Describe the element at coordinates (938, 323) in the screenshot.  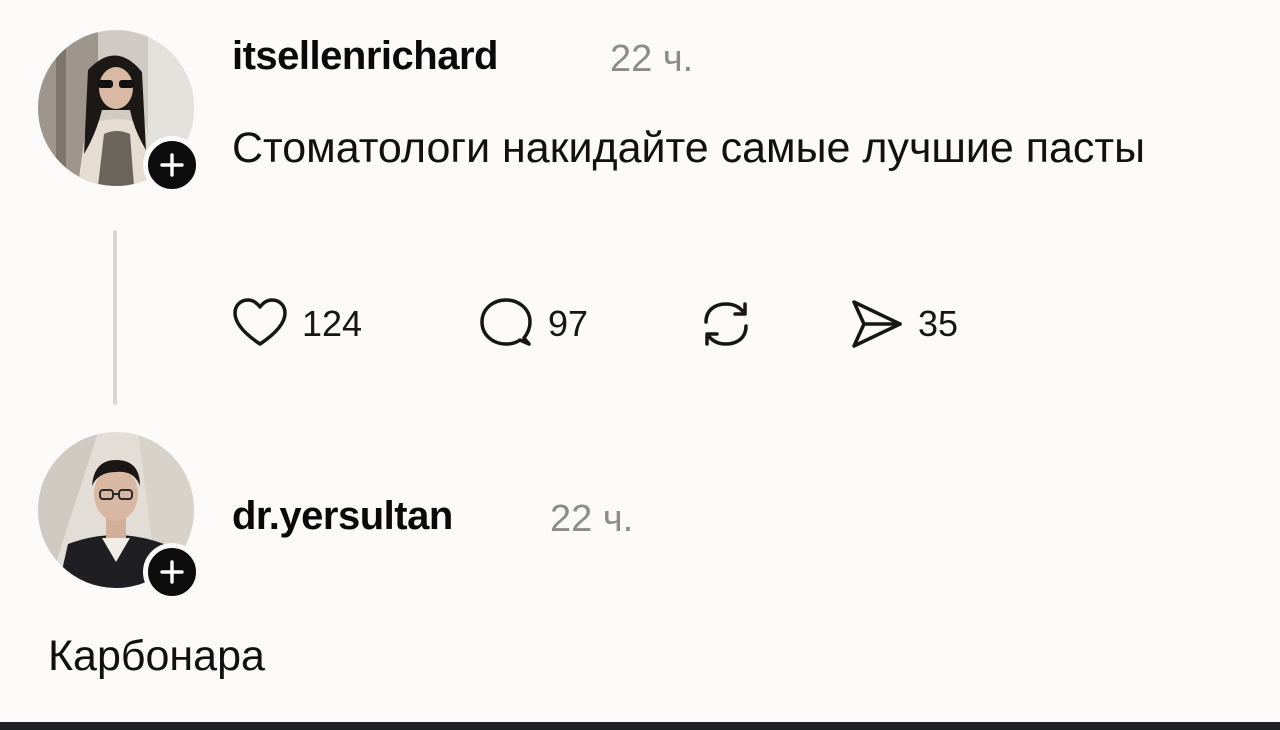
I see `share-count: 35` at that location.